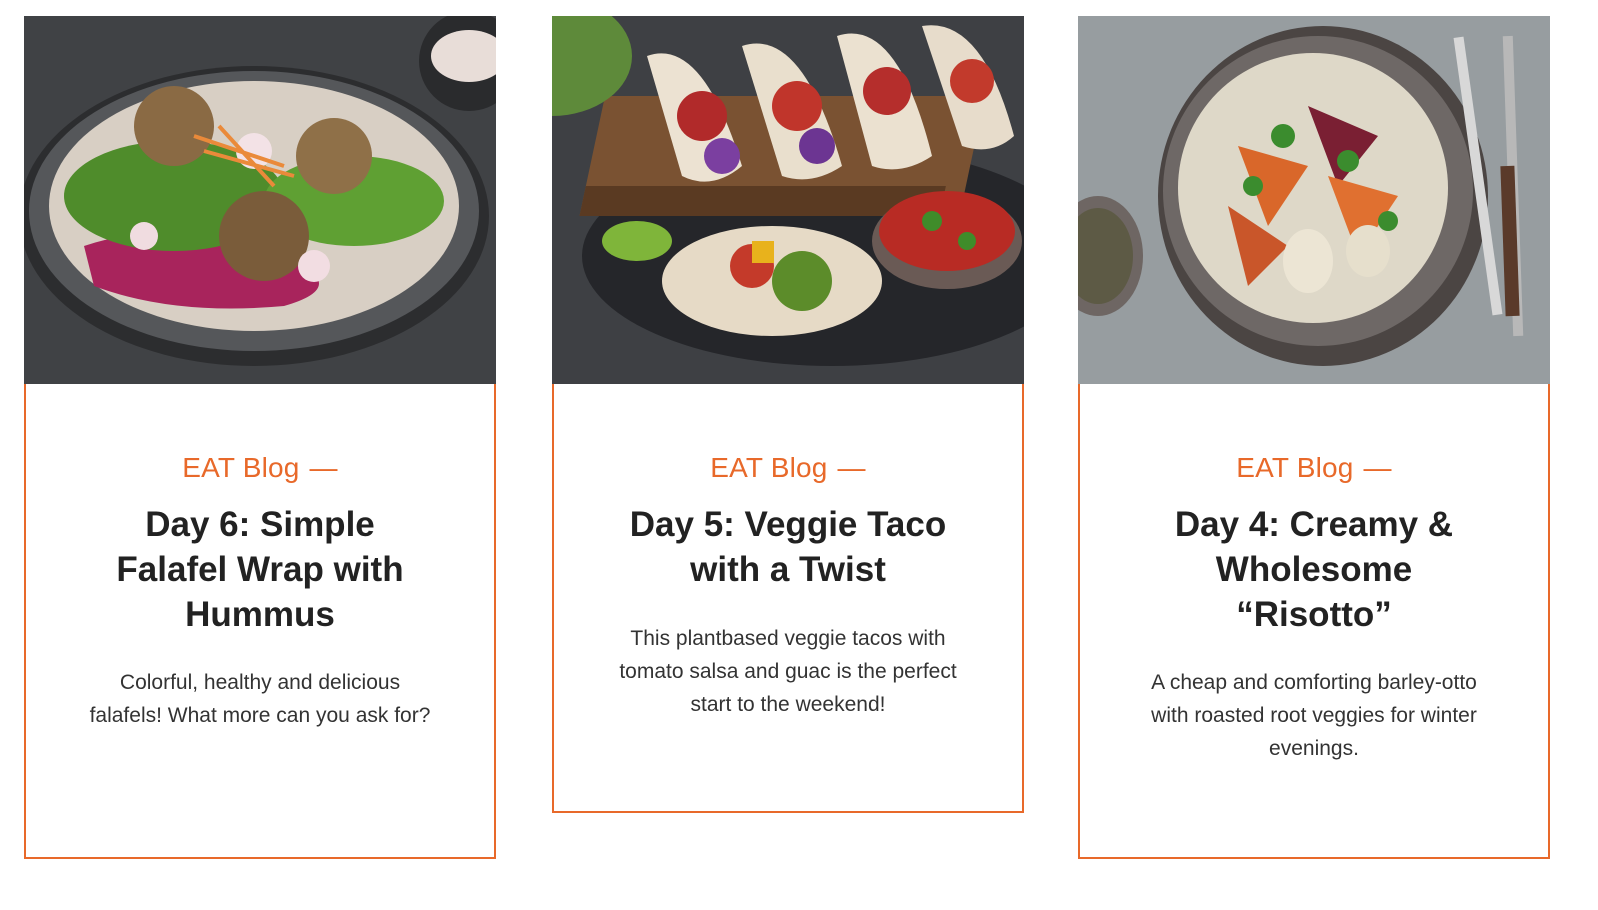 The image size is (1598, 910). Describe the element at coordinates (1314, 569) in the screenshot. I see `card-title: Day 4: Creamy & Wholesome “Risotto”` at that location.